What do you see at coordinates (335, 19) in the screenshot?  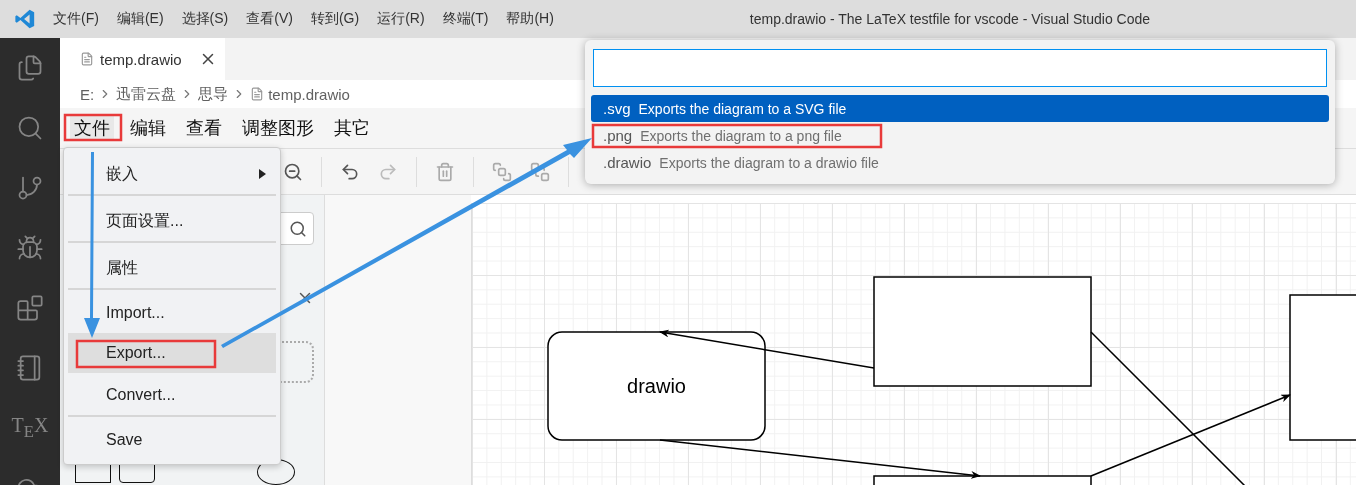 I see `menu-item: 转到(G)` at bounding box center [335, 19].